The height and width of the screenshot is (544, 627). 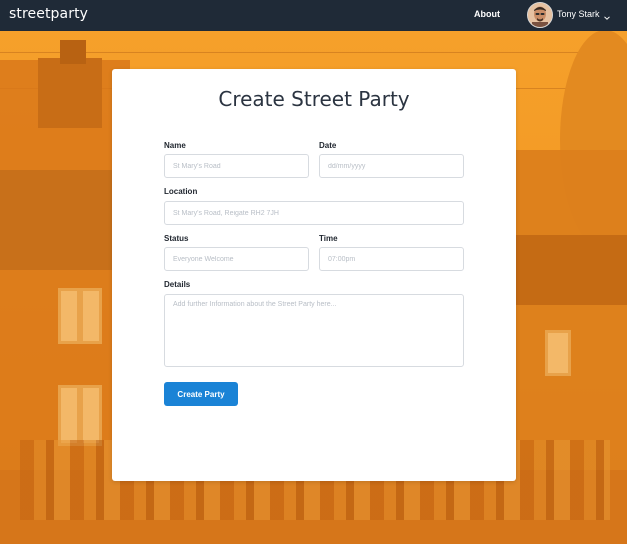 I want to click on navbar: streetparty About Tony Stark, so click(x=313, y=15).